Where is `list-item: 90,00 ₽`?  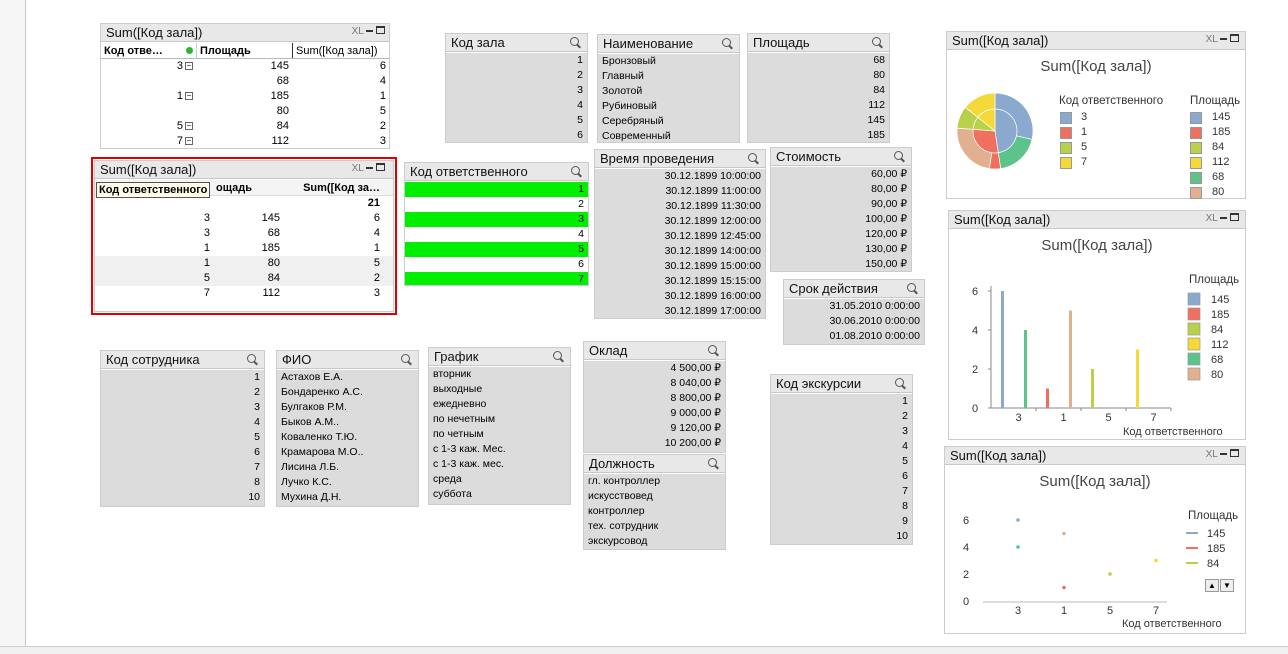
list-item: 90,00 ₽ is located at coordinates (841, 204).